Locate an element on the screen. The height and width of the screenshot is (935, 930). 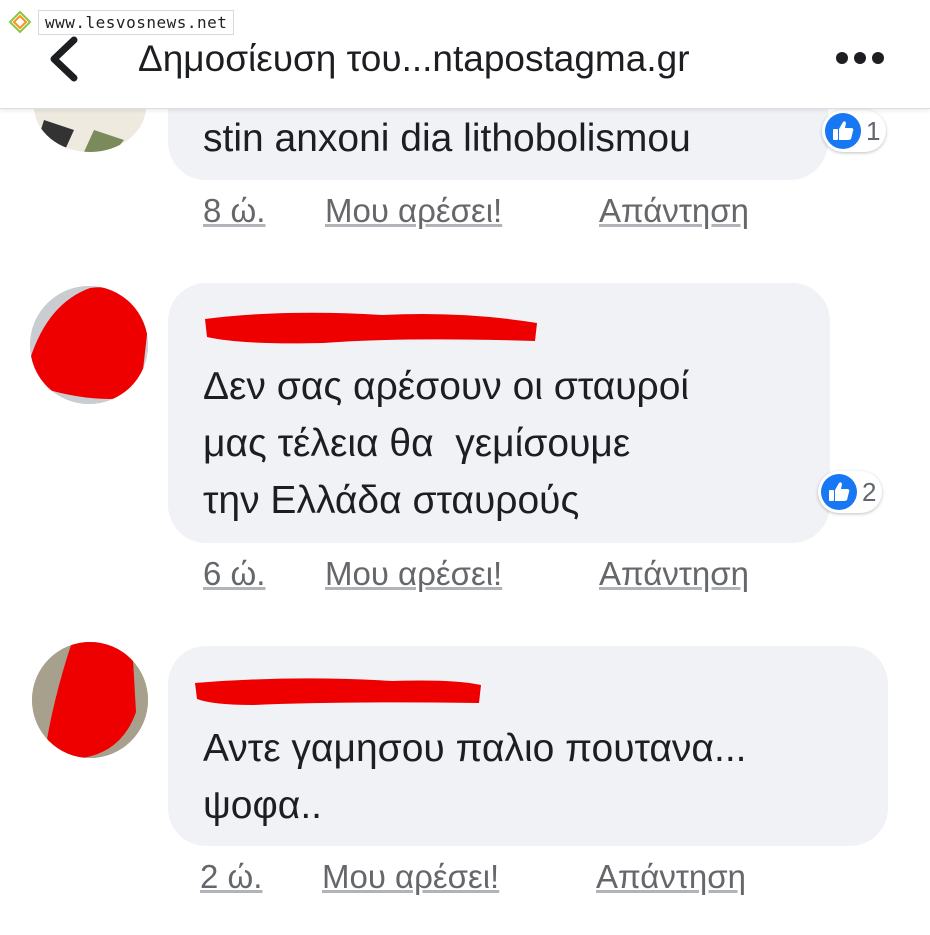
comment-text: Αντε γαμησου παλιο πουτανα... ψοφα.. is located at coordinates (475, 777).